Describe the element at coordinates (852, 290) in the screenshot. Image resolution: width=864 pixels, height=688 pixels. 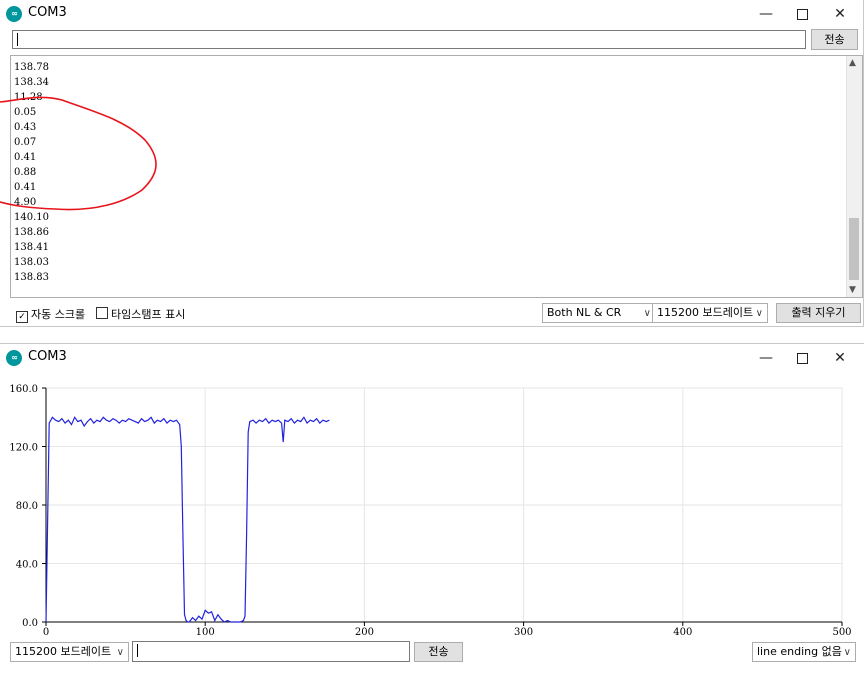
I see `scroll-down-icon: ▼` at that location.